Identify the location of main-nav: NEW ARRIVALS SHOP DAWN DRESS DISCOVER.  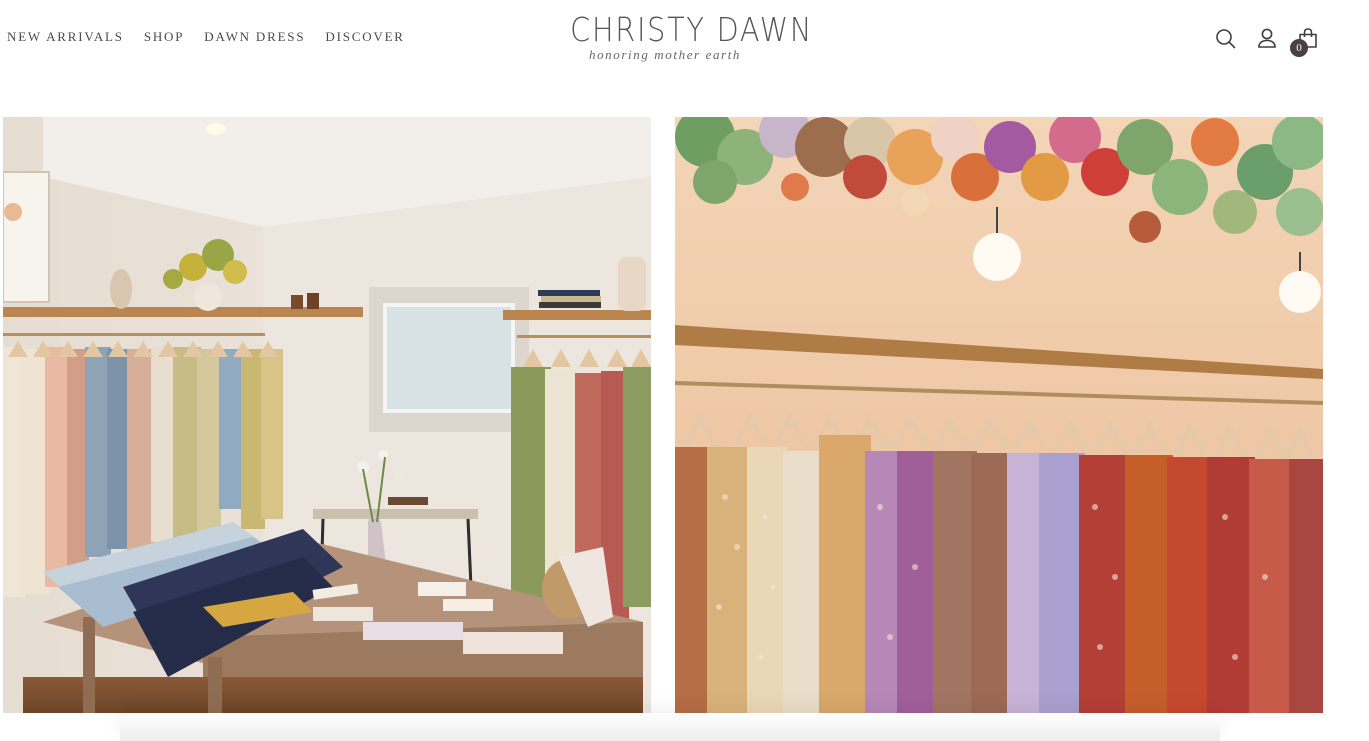
(206, 37).